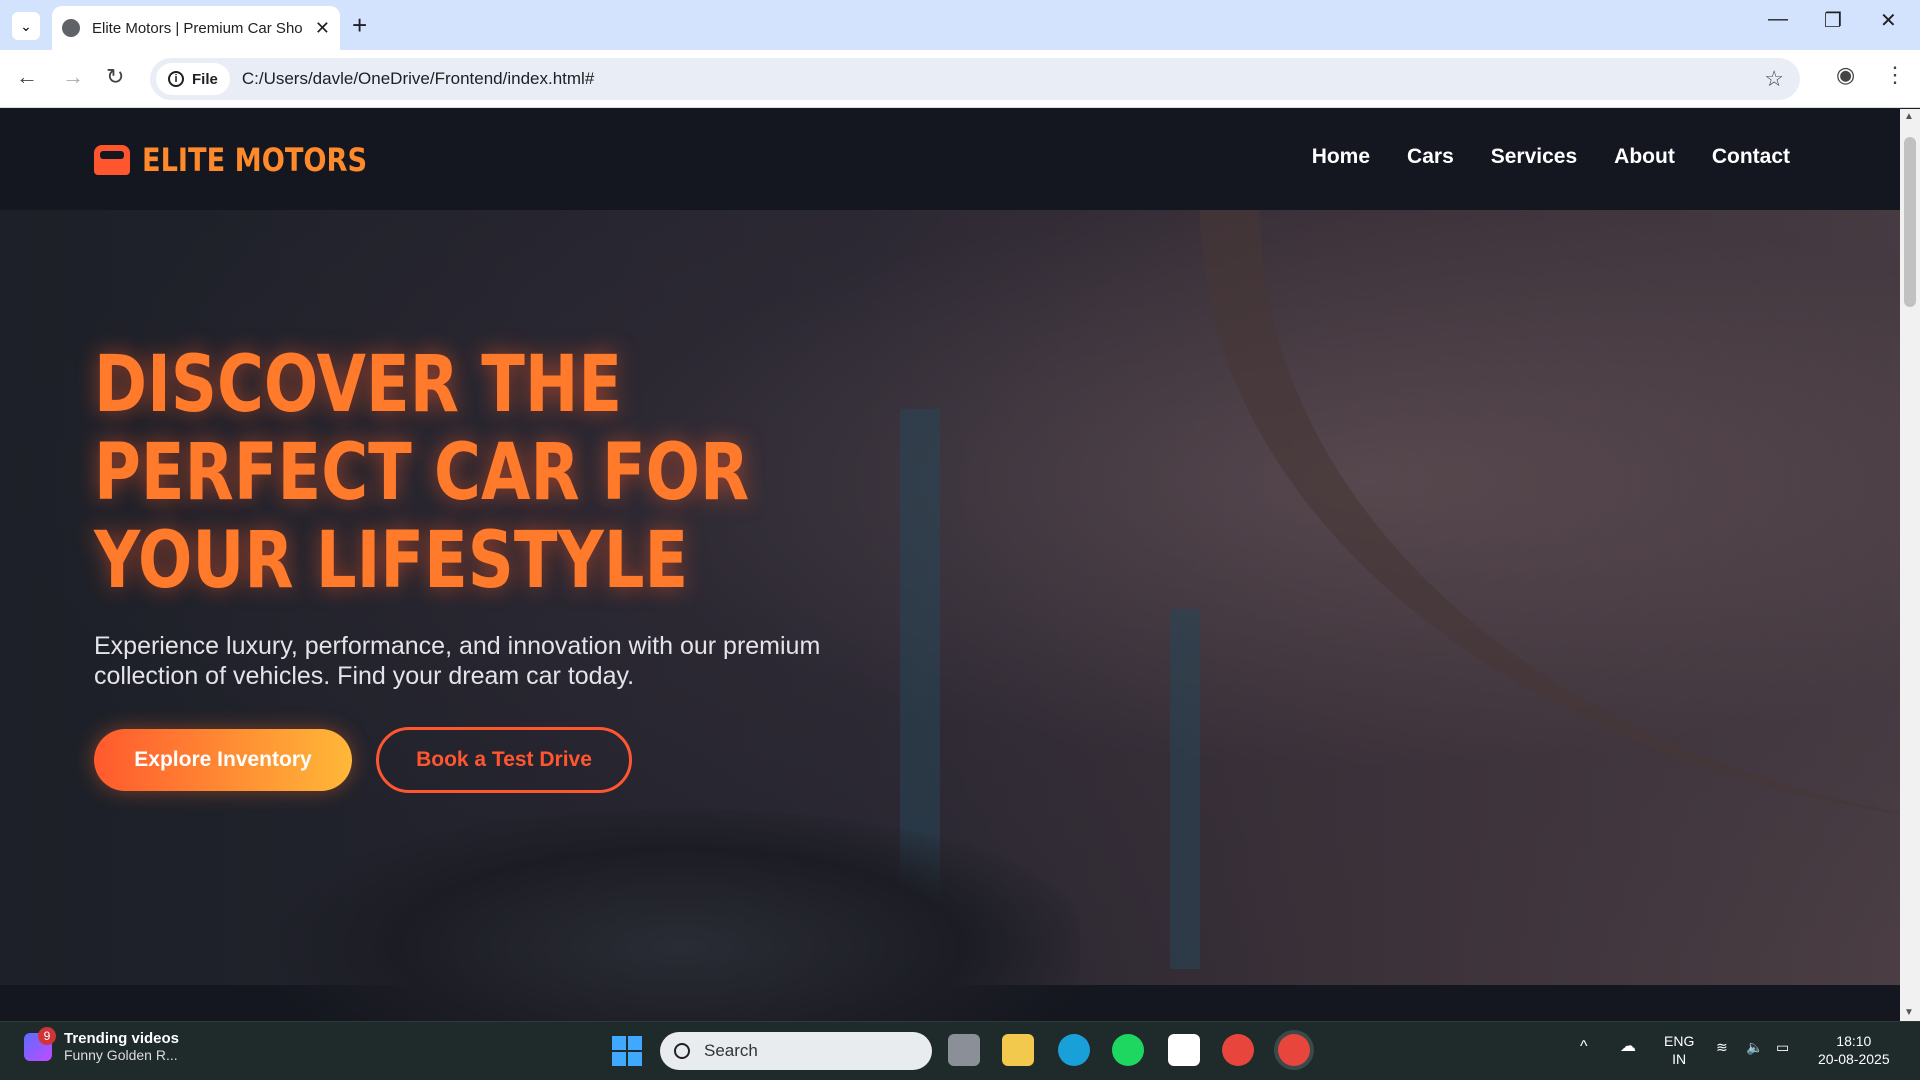  What do you see at coordinates (1018, 1050) in the screenshot?
I see `file-explorer-icon` at bounding box center [1018, 1050].